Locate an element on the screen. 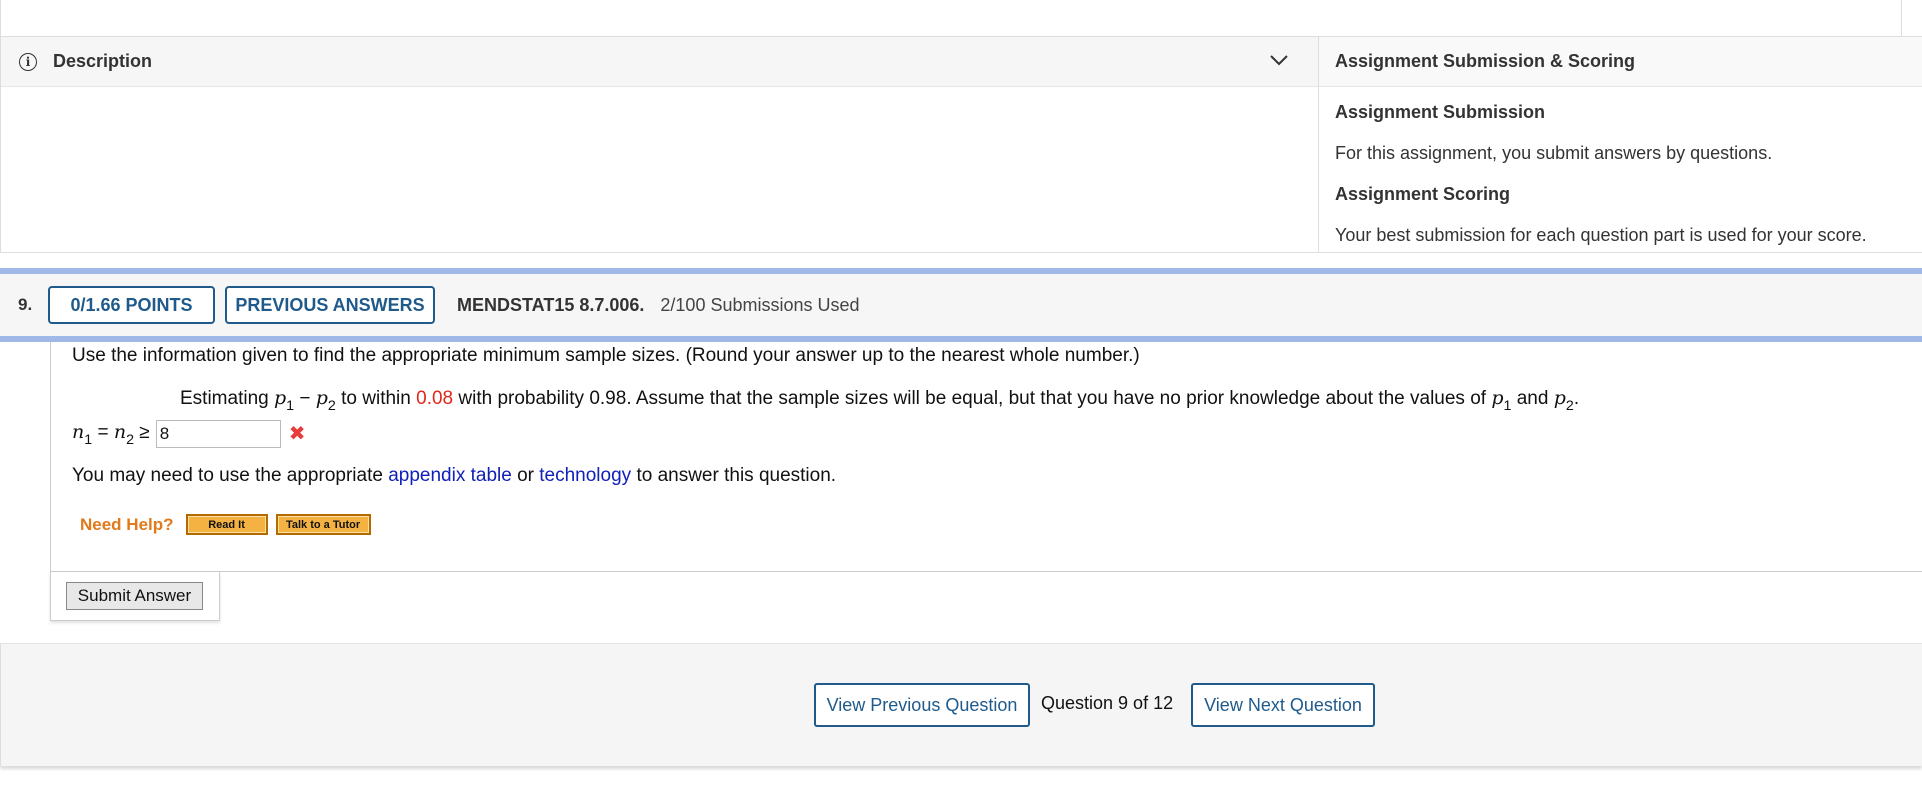 The height and width of the screenshot is (792, 1922). chevron-down-icon is located at coordinates (1279, 60).